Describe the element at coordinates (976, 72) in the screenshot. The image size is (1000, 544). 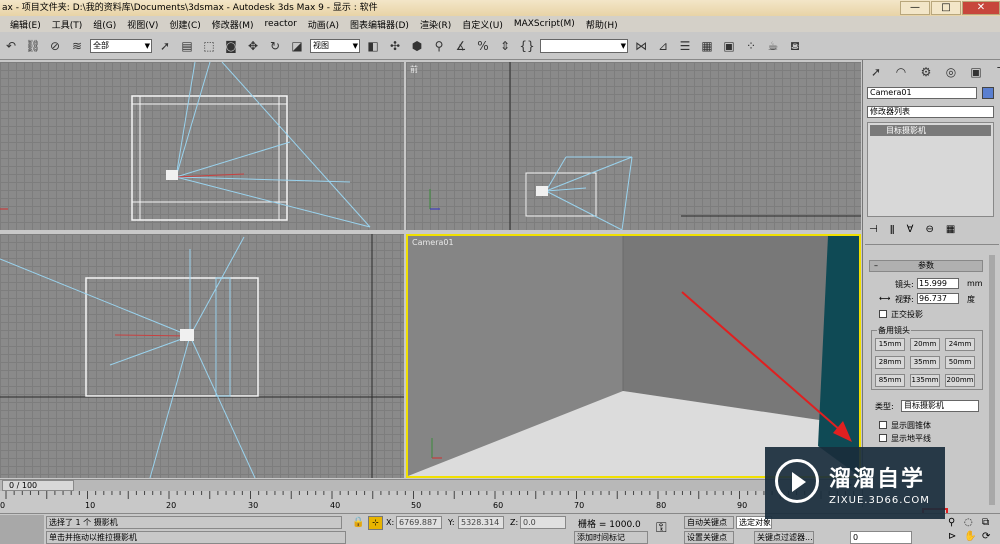
I see `display-tab-icon: ▣` at that location.